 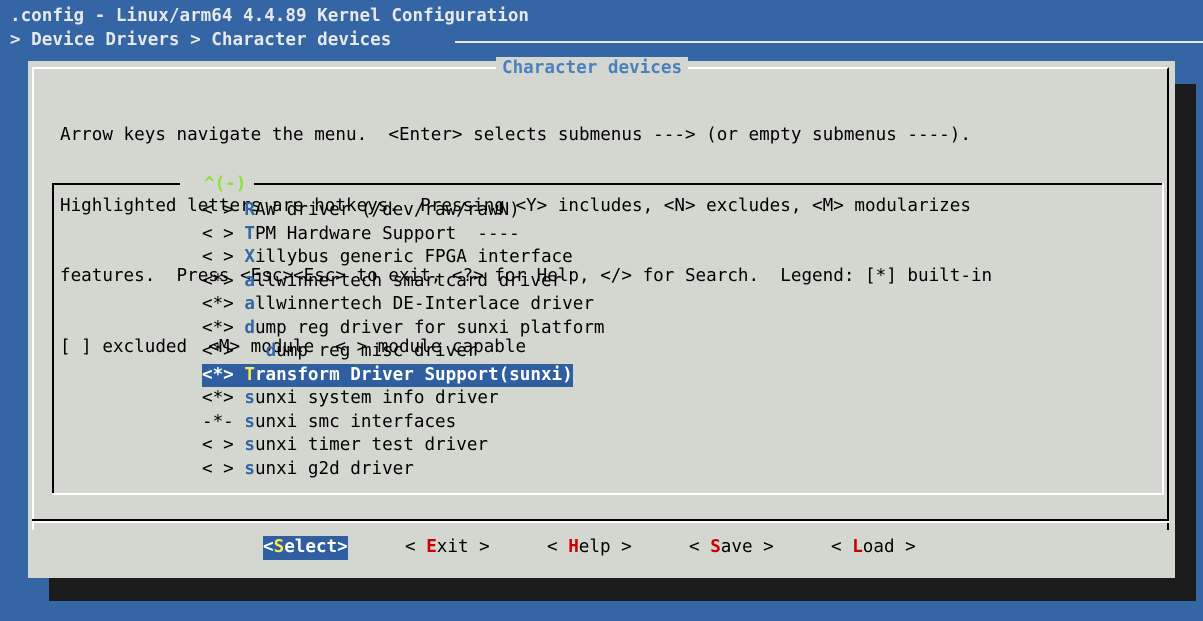 I want to click on list-border-bottom, so click(x=608, y=494).